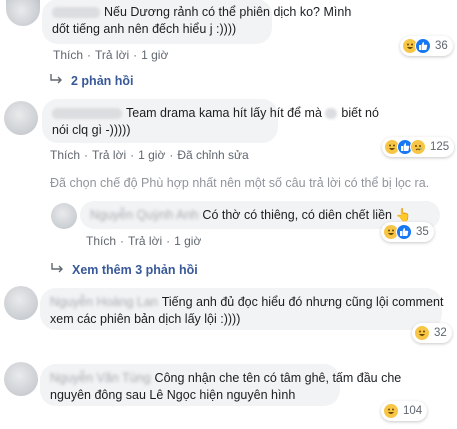 Image resolution: width=457 pixels, height=429 pixels. What do you see at coordinates (144, 29) in the screenshot?
I see `comment-text-line: dốt tiếng anh nên đếch hiểu j :))))` at bounding box center [144, 29].